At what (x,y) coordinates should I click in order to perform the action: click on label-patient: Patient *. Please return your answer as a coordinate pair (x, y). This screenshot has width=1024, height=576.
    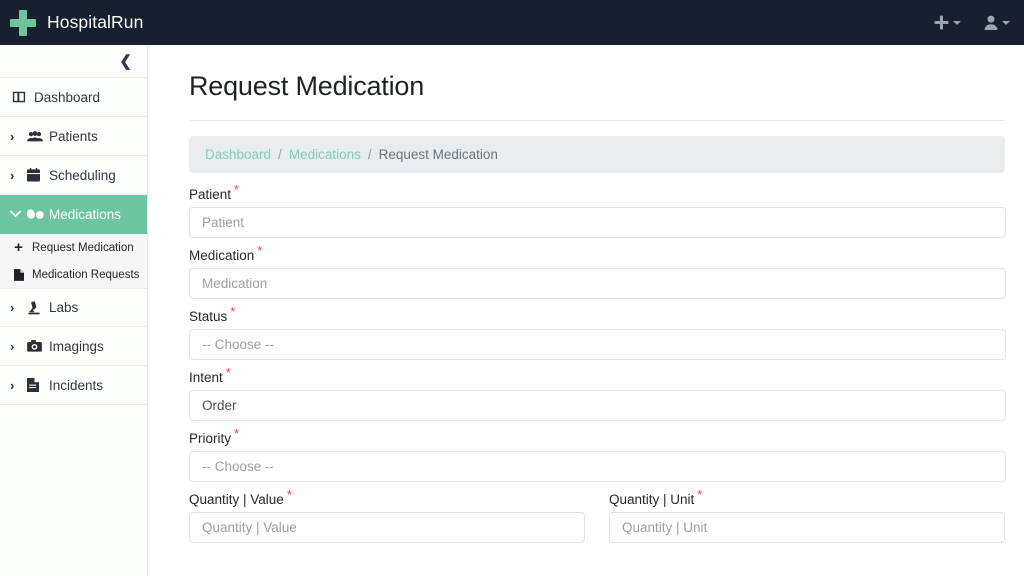
    Looking at the image, I should click on (597, 193).